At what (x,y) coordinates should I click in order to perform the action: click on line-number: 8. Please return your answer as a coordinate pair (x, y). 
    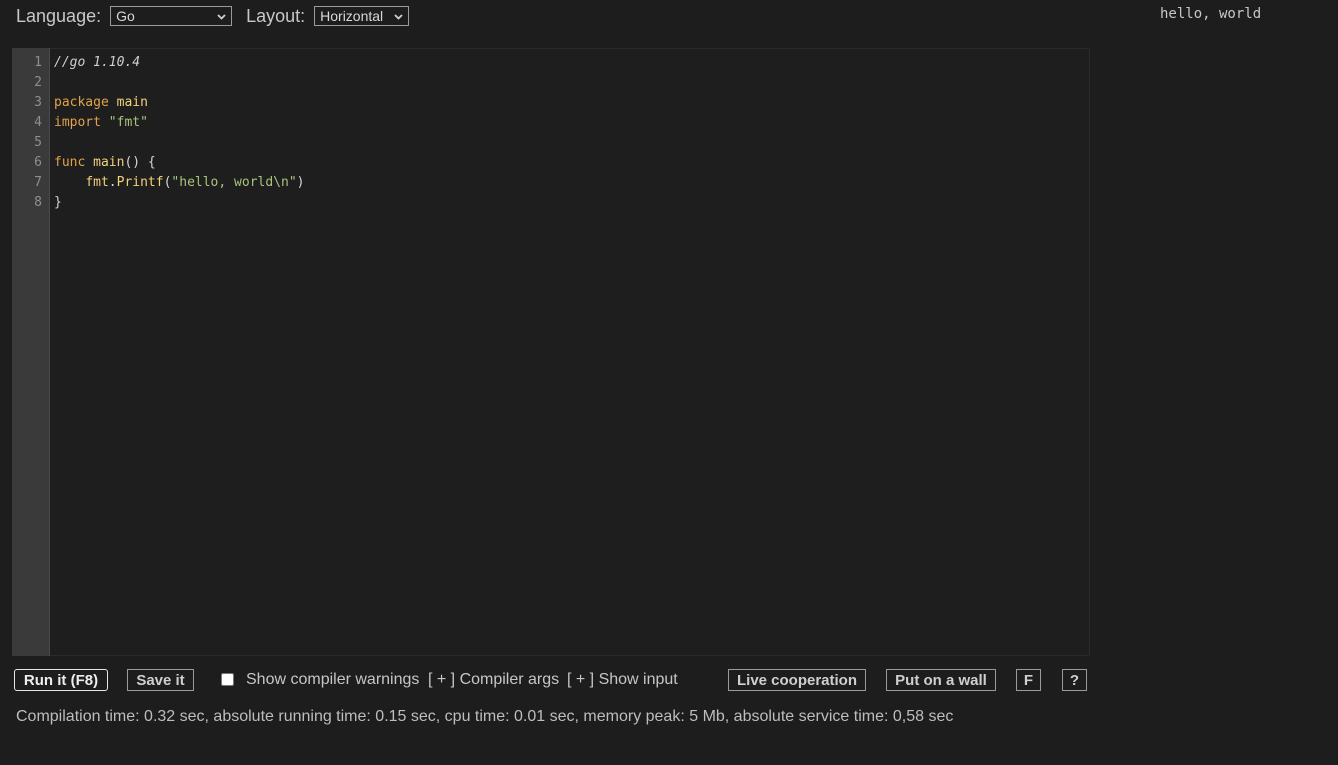
    Looking at the image, I should click on (38, 202).